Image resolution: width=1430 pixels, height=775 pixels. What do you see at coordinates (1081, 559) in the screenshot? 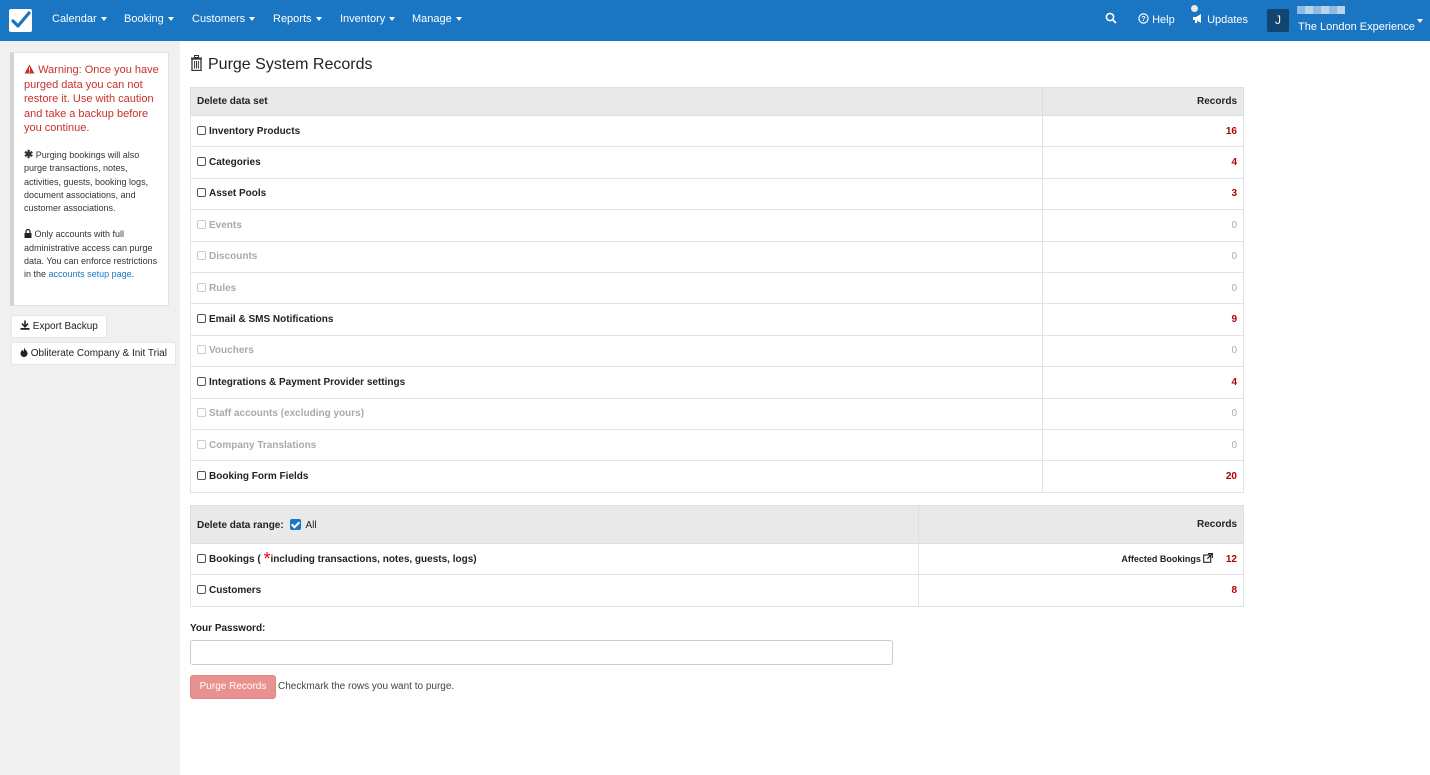
I see `bookings-row-count-cell: Affected Bookings 12` at bounding box center [1081, 559].